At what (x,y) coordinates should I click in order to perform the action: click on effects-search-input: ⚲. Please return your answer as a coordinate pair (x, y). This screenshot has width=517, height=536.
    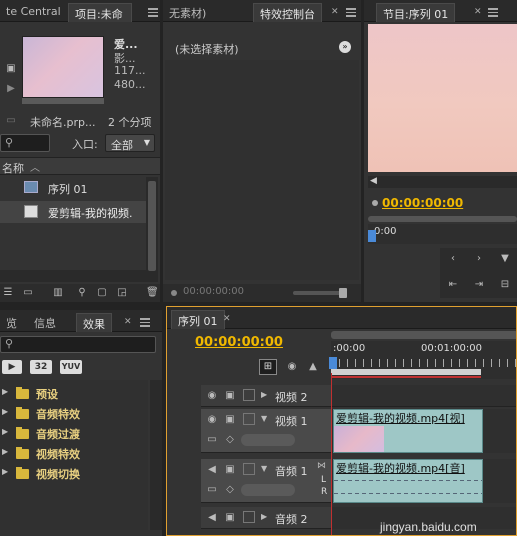
    Looking at the image, I should click on (78, 344).